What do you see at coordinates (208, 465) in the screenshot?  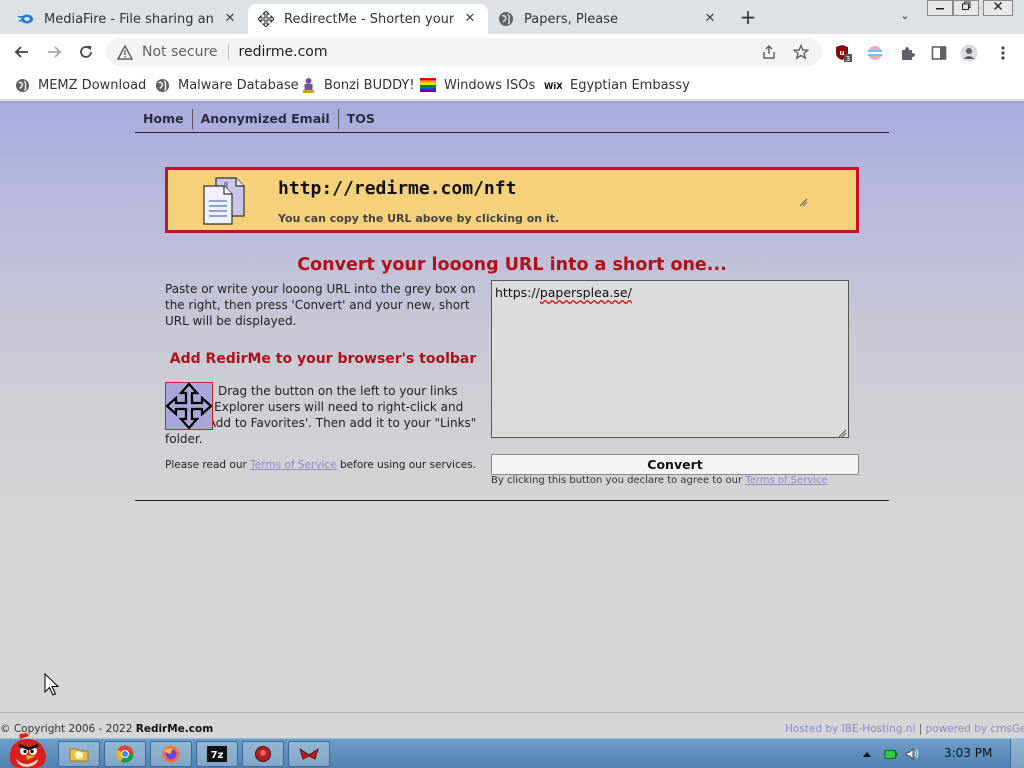 I see `tos-note-text: Please read our` at bounding box center [208, 465].